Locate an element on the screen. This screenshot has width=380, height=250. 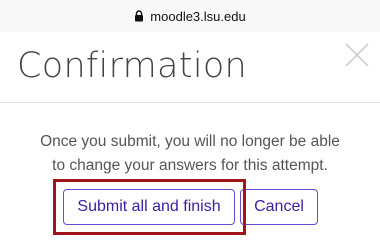
cancel-button: Cancel is located at coordinates (279, 207).